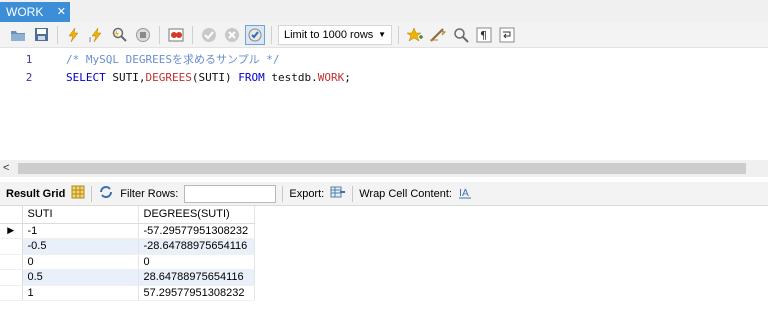 The image size is (768, 318). I want to click on table-cell: -57.29577951308232, so click(196, 231).